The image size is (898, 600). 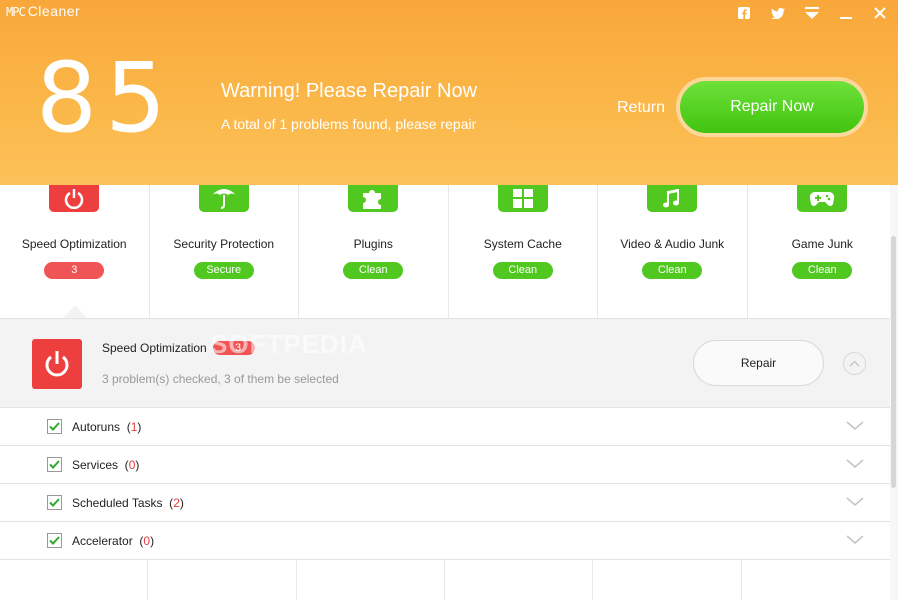 What do you see at coordinates (74, 244) in the screenshot?
I see `category-label: Speed Optimization` at bounding box center [74, 244].